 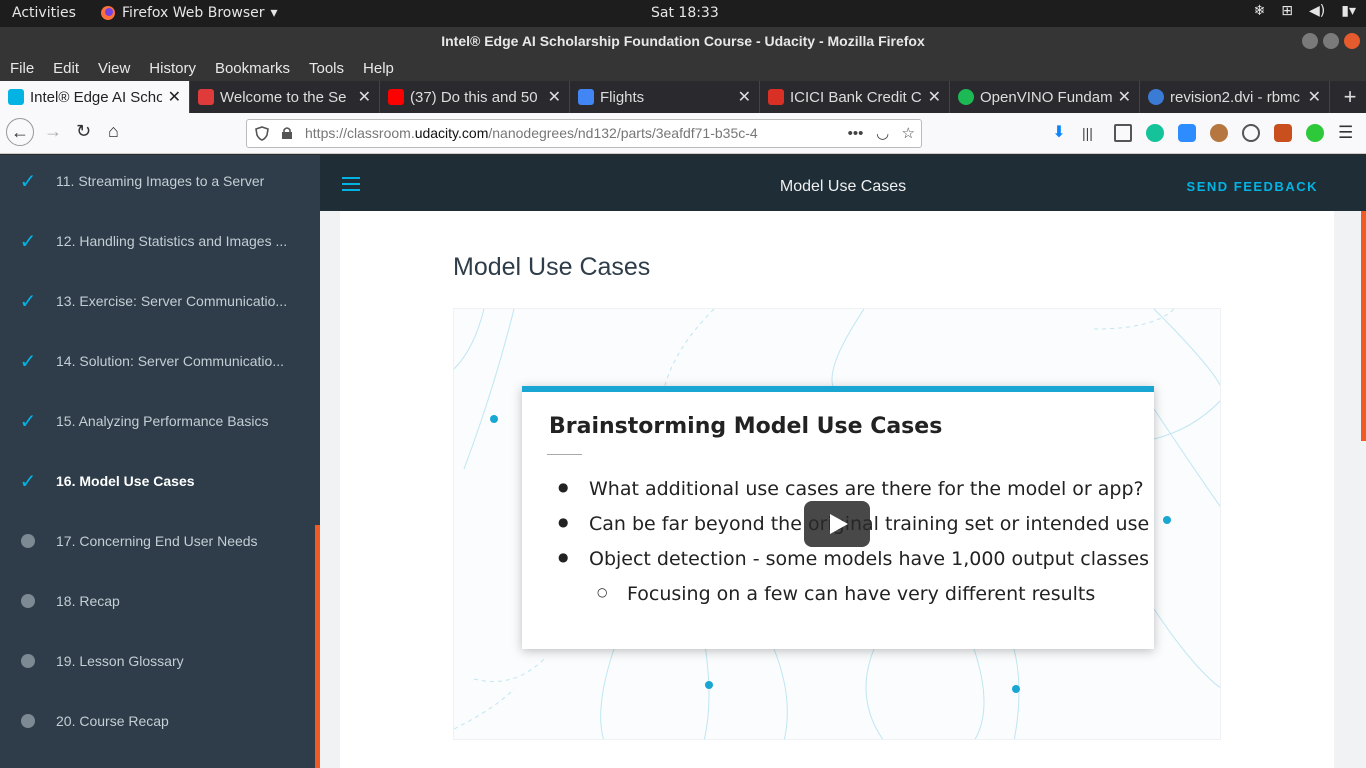 I want to click on tab-title: Welcome to the Se, so click(x=283, y=97).